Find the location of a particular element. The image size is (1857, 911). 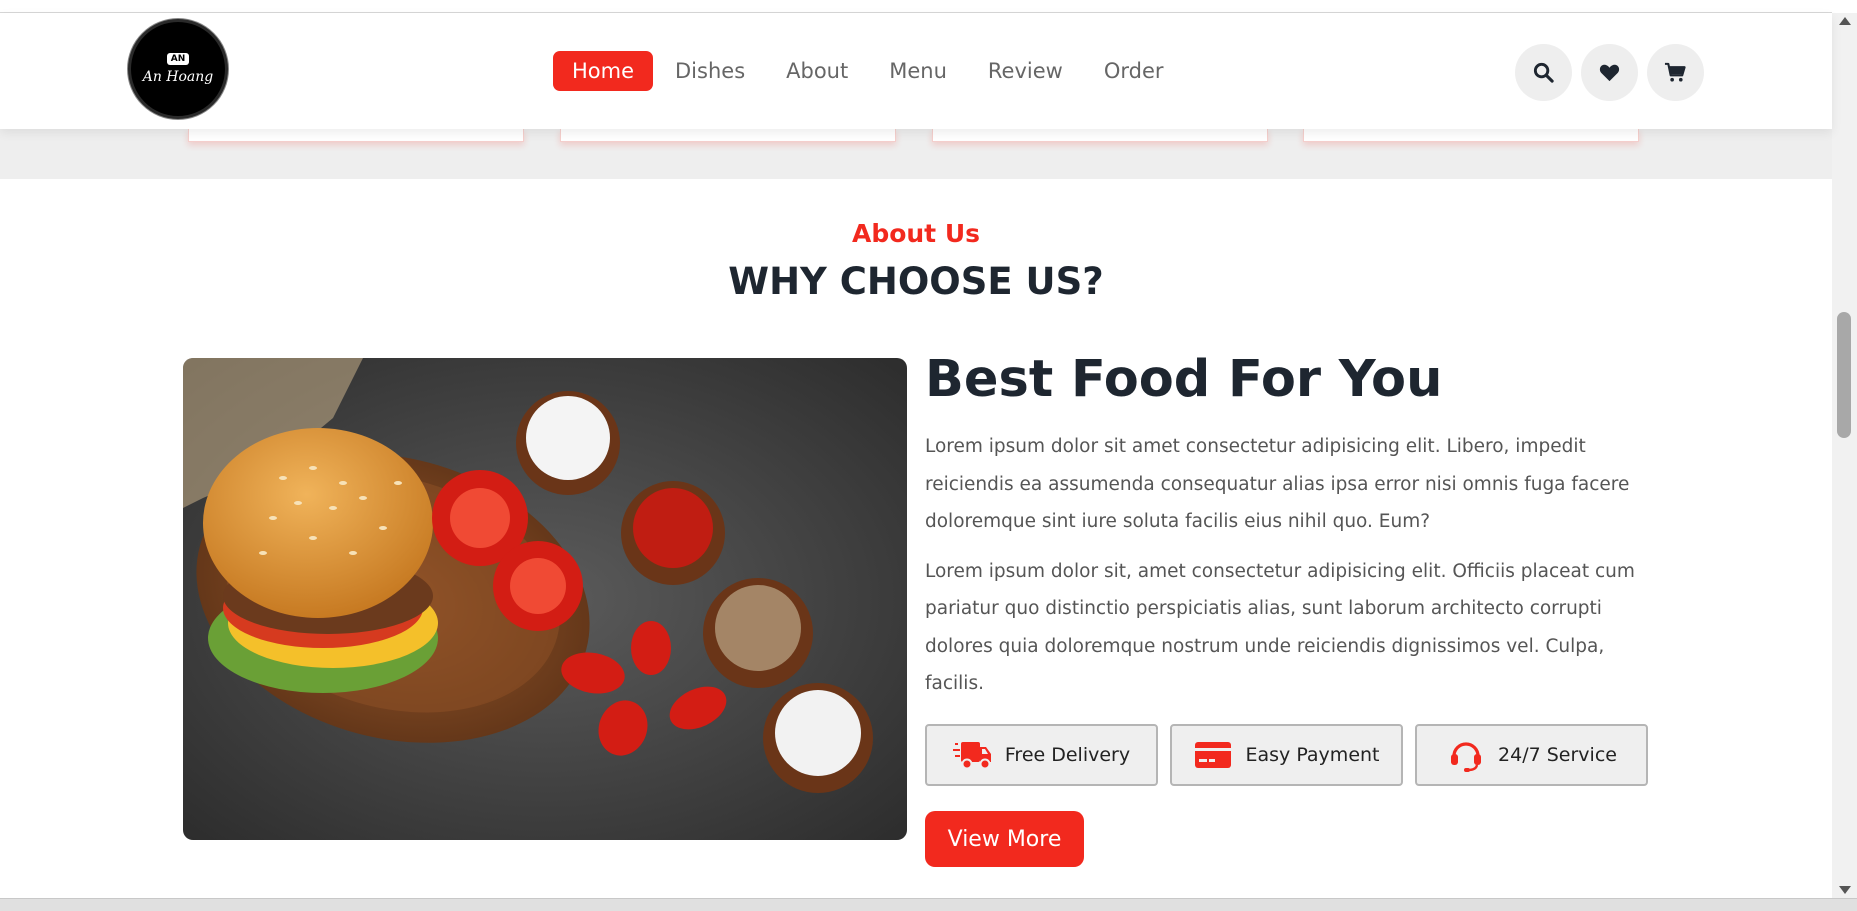

logo-text: An Hoang is located at coordinates (178, 77).